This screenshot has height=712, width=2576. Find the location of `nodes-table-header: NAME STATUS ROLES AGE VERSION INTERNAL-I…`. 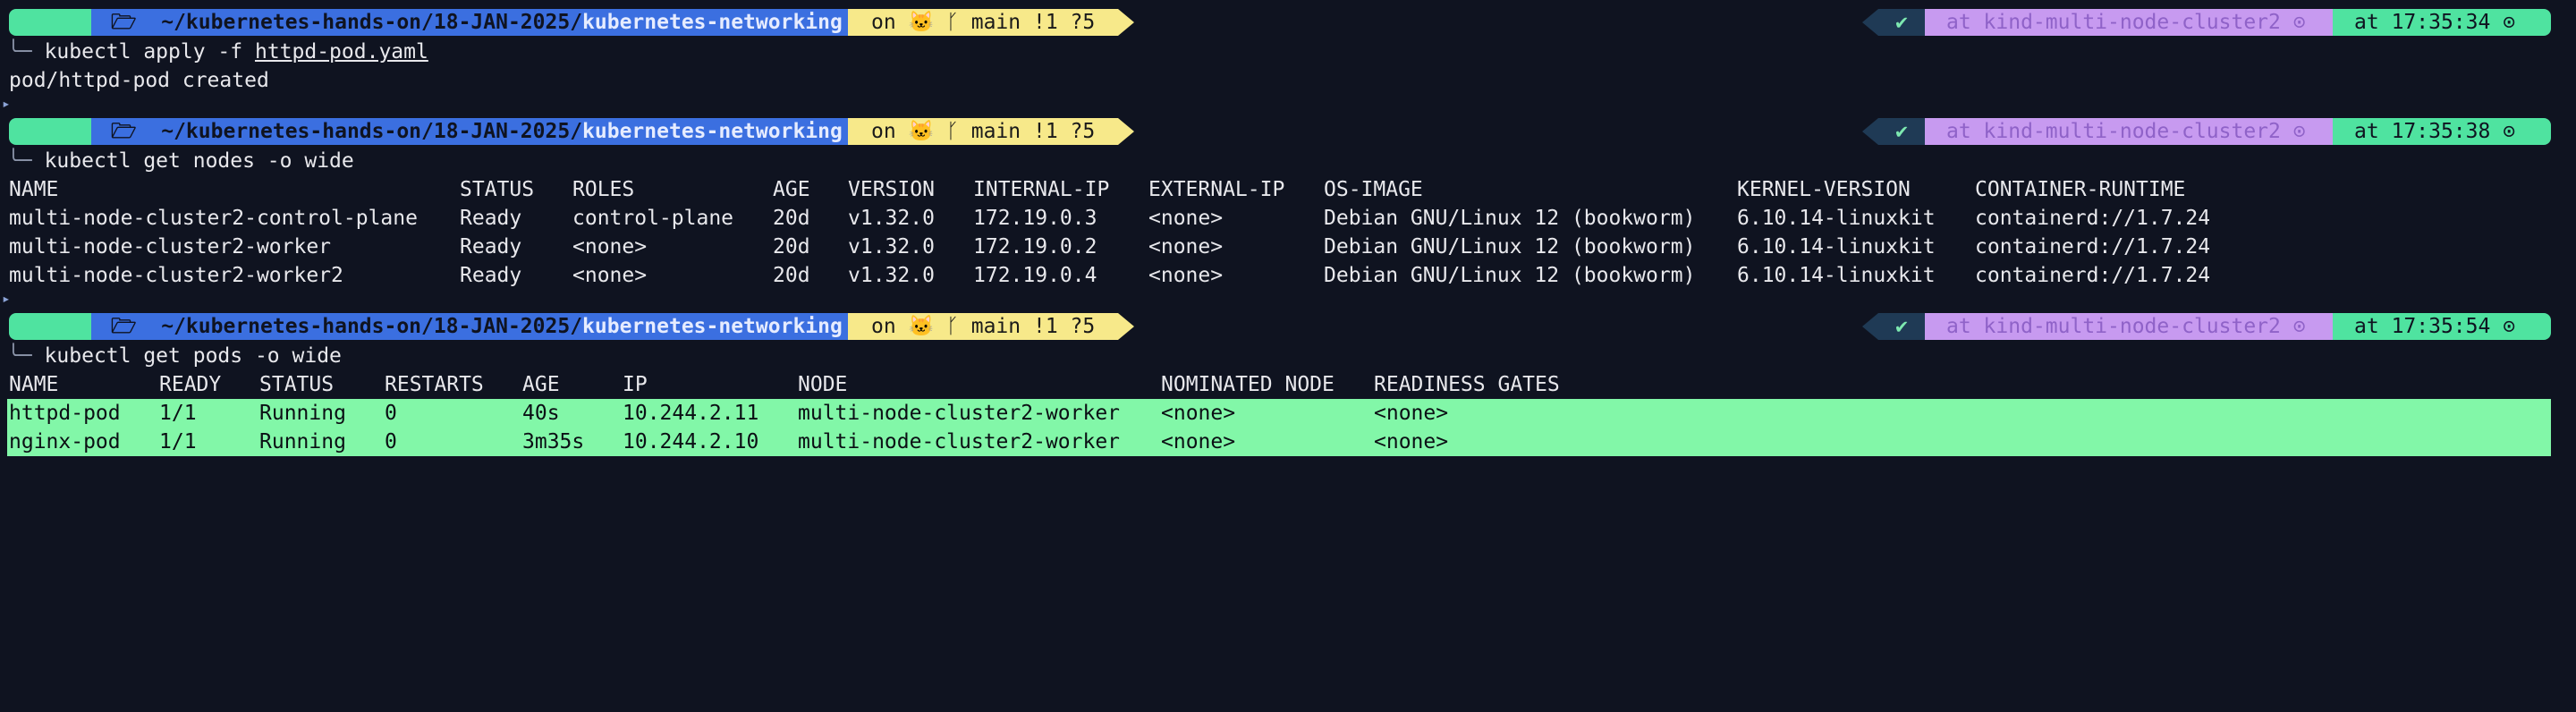

nodes-table-header: NAME STATUS ROLES AGE VERSION INTERNAL-I… is located at coordinates (1097, 189).